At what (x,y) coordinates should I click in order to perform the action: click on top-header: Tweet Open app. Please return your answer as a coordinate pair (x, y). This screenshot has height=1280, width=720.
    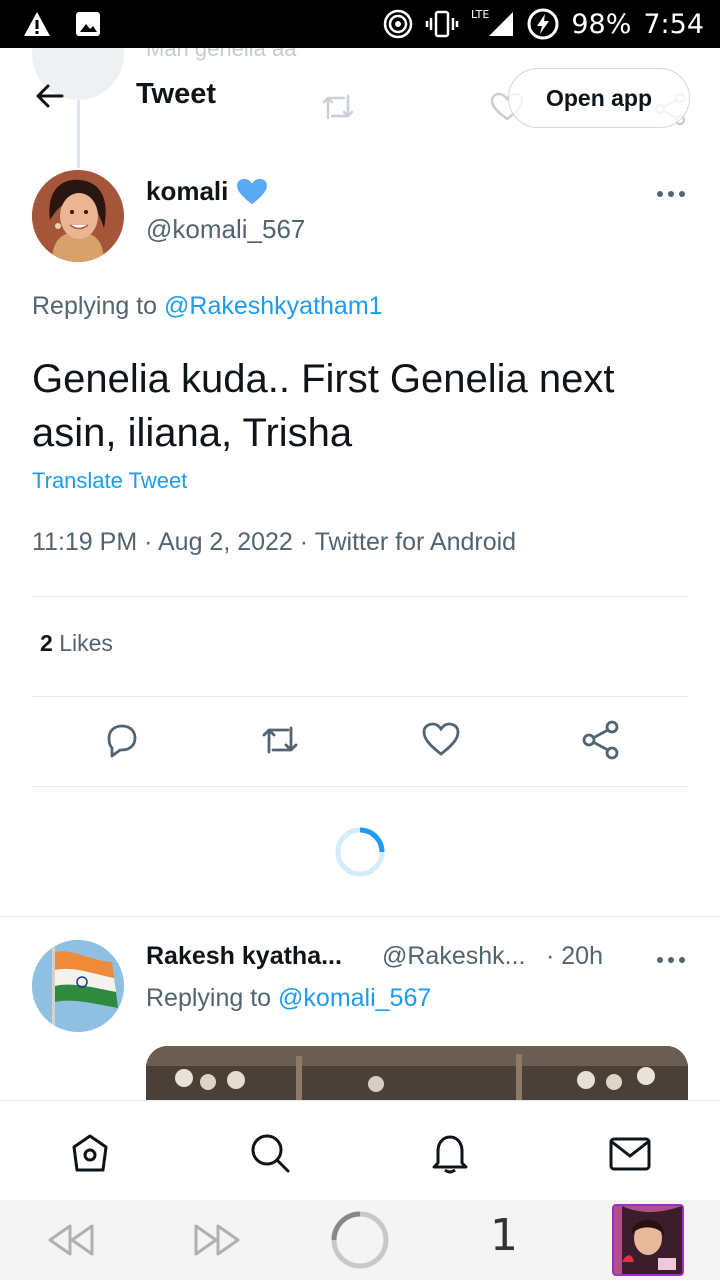
    Looking at the image, I should click on (360, 98).